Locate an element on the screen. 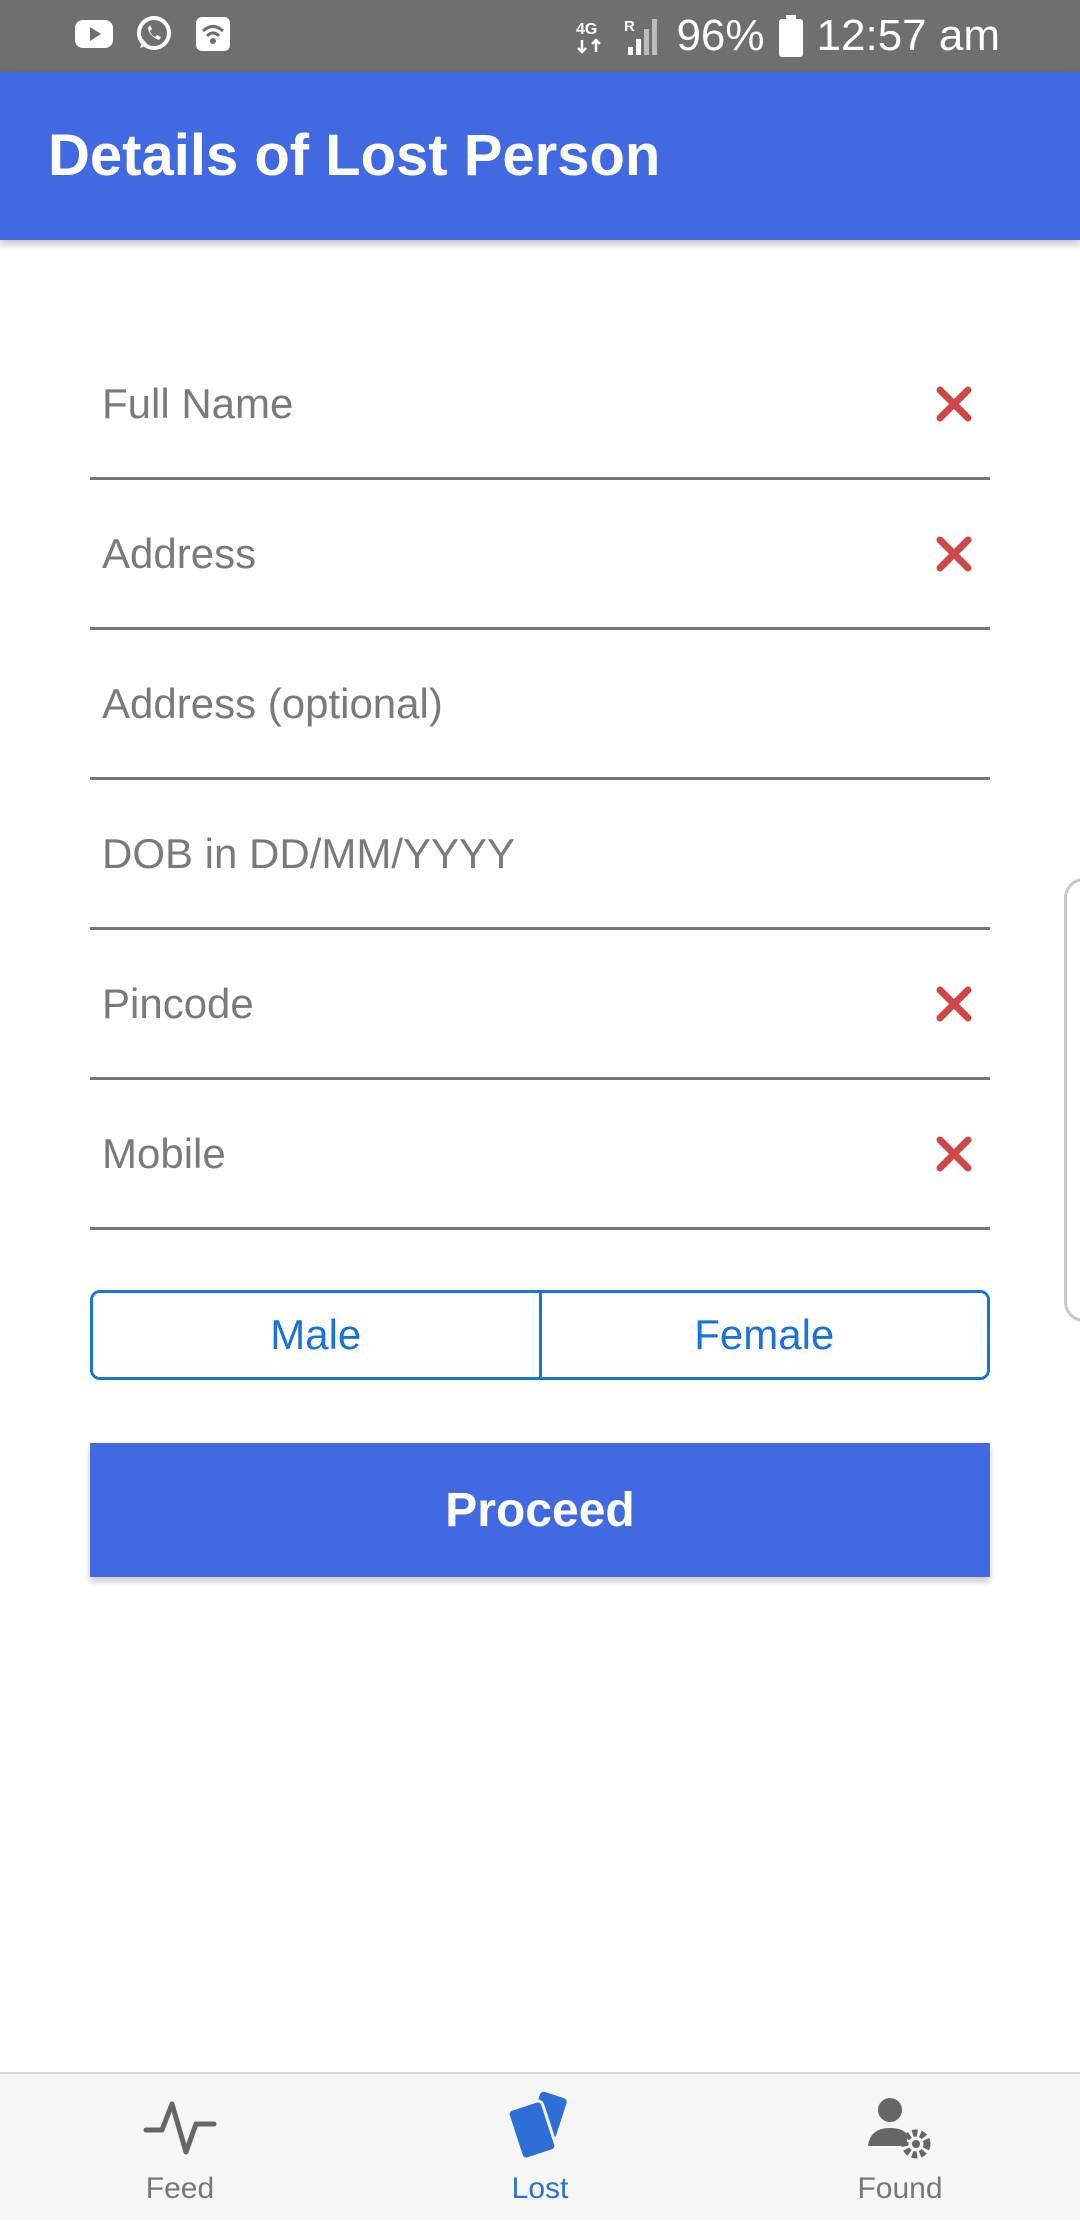 This screenshot has height=2222, width=1080. network-4g-icon: 4G is located at coordinates (589, 37).